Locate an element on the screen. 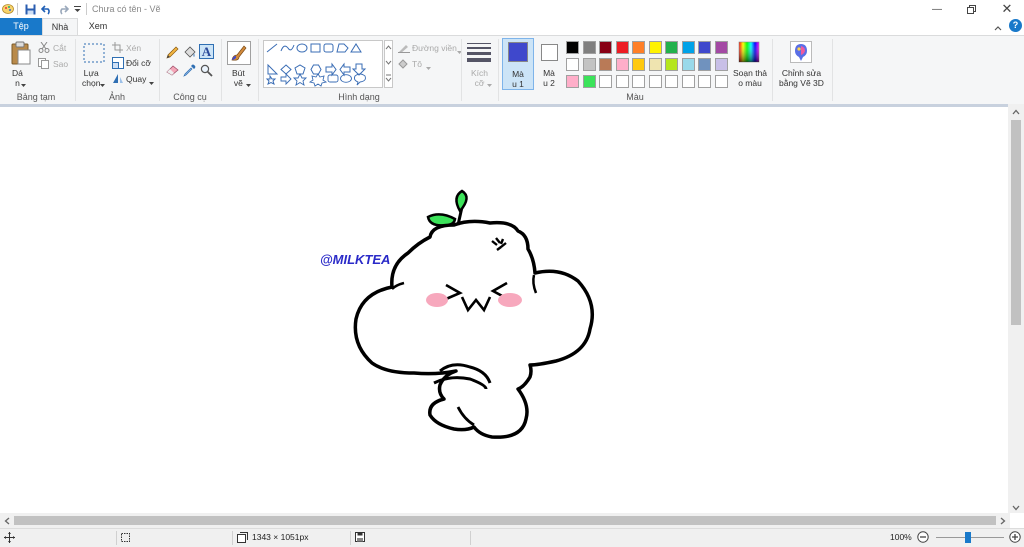 The height and width of the screenshot is (547, 1024). vertical-scrollbar is located at coordinates (1016, 308).